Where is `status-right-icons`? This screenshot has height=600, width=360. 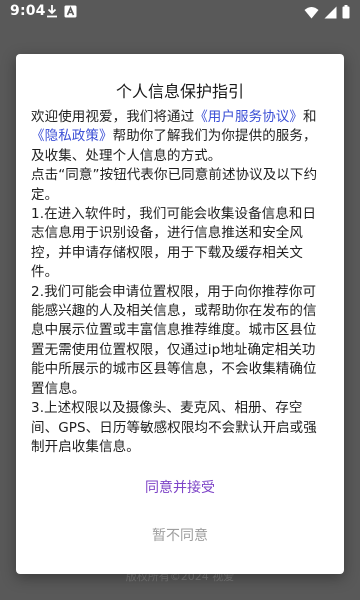
status-right-icons is located at coordinates (327, 14).